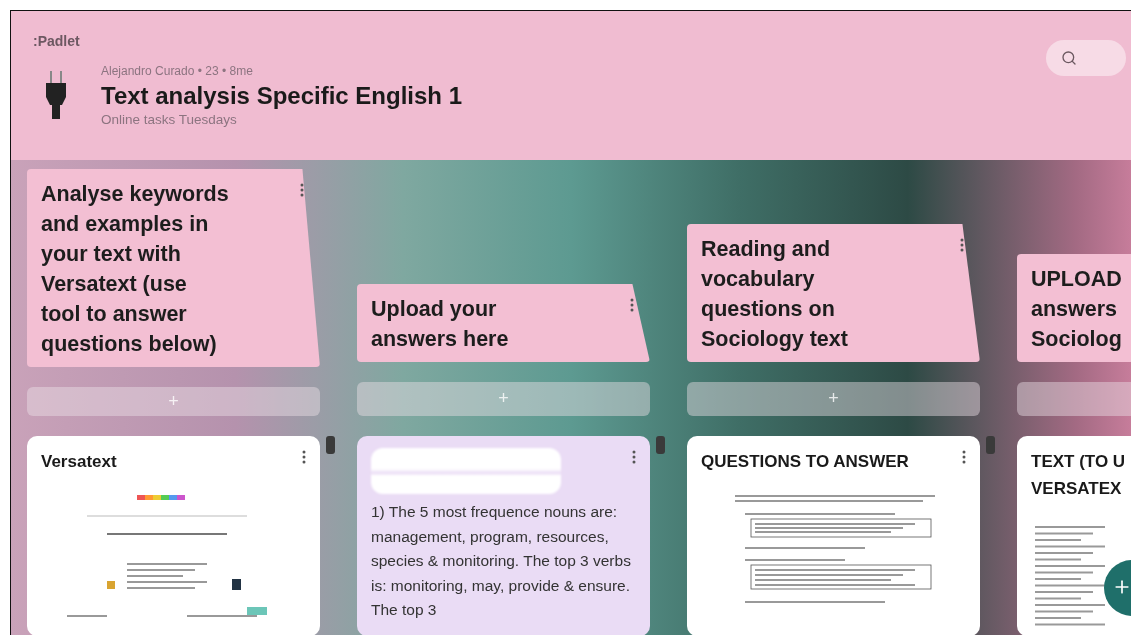 The height and width of the screenshot is (635, 1131). What do you see at coordinates (1074, 535) in the screenshot?
I see `post-card: TEXT (TO U VERSATEX` at bounding box center [1074, 535].